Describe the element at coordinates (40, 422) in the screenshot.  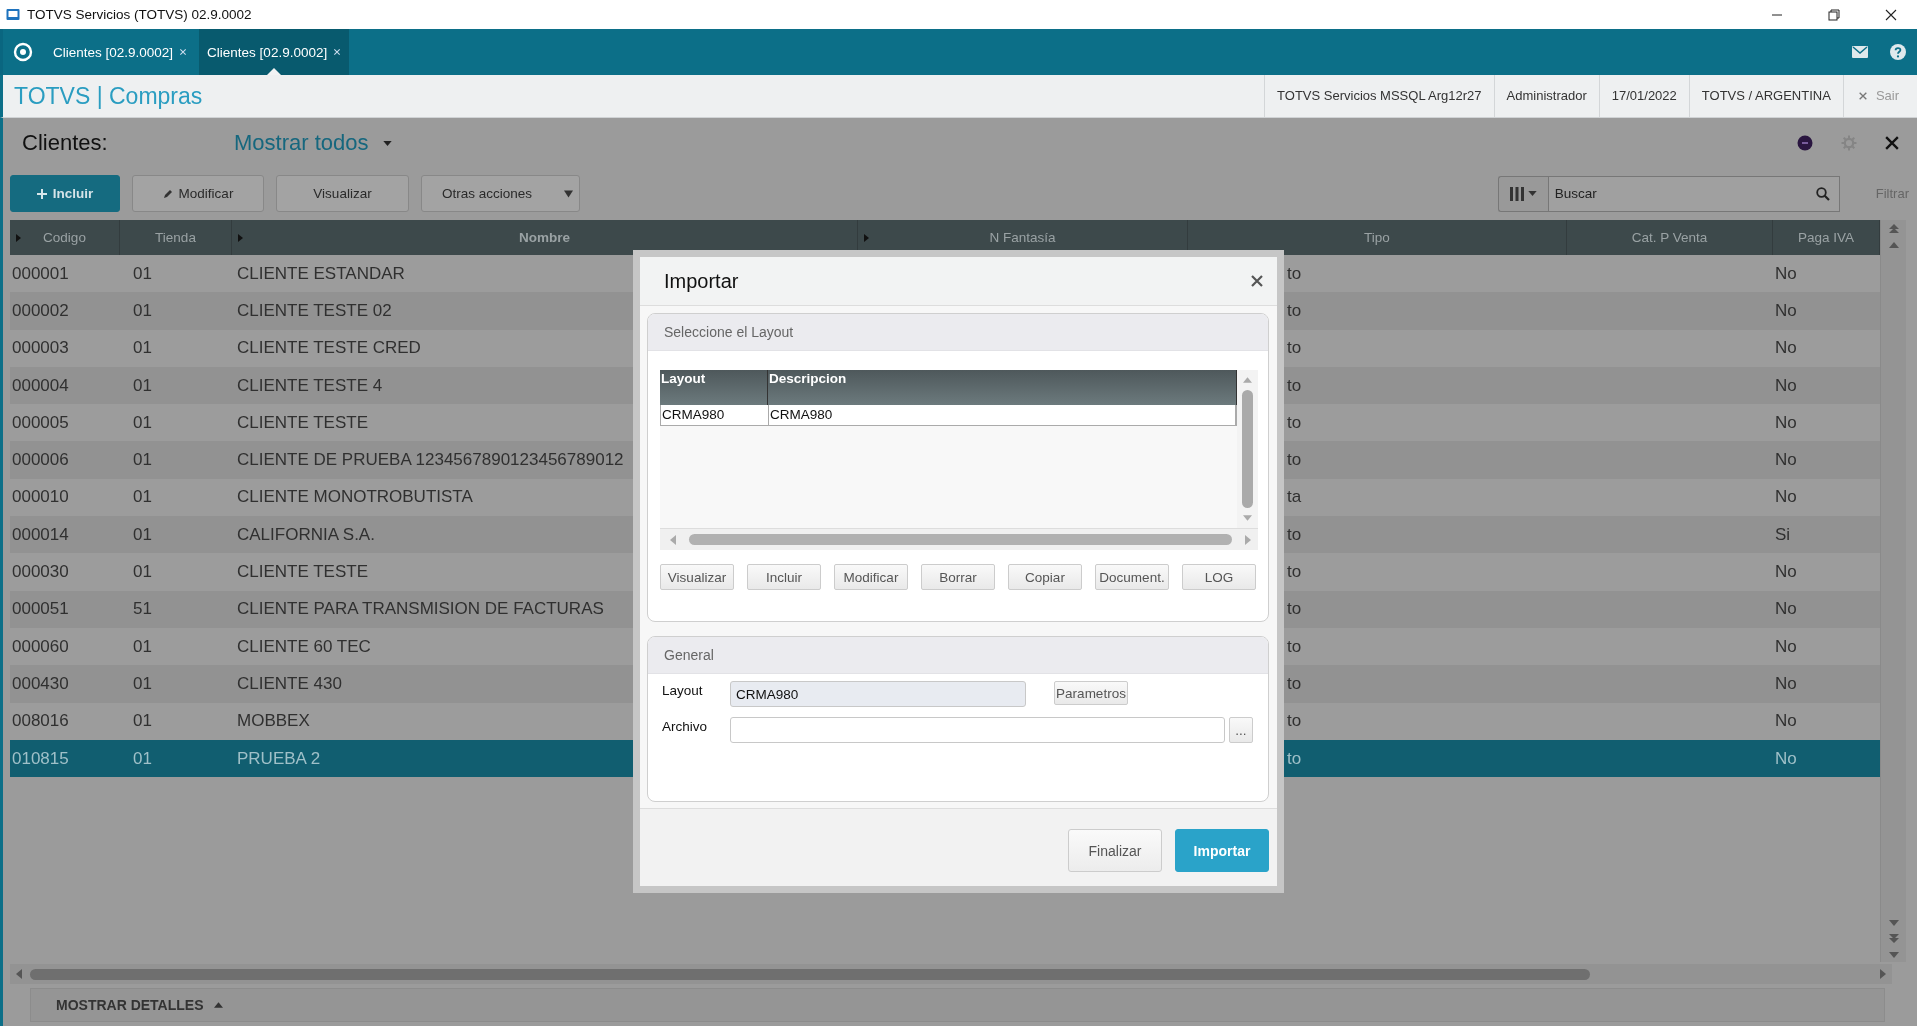
I see `table-cell: 000005` at that location.